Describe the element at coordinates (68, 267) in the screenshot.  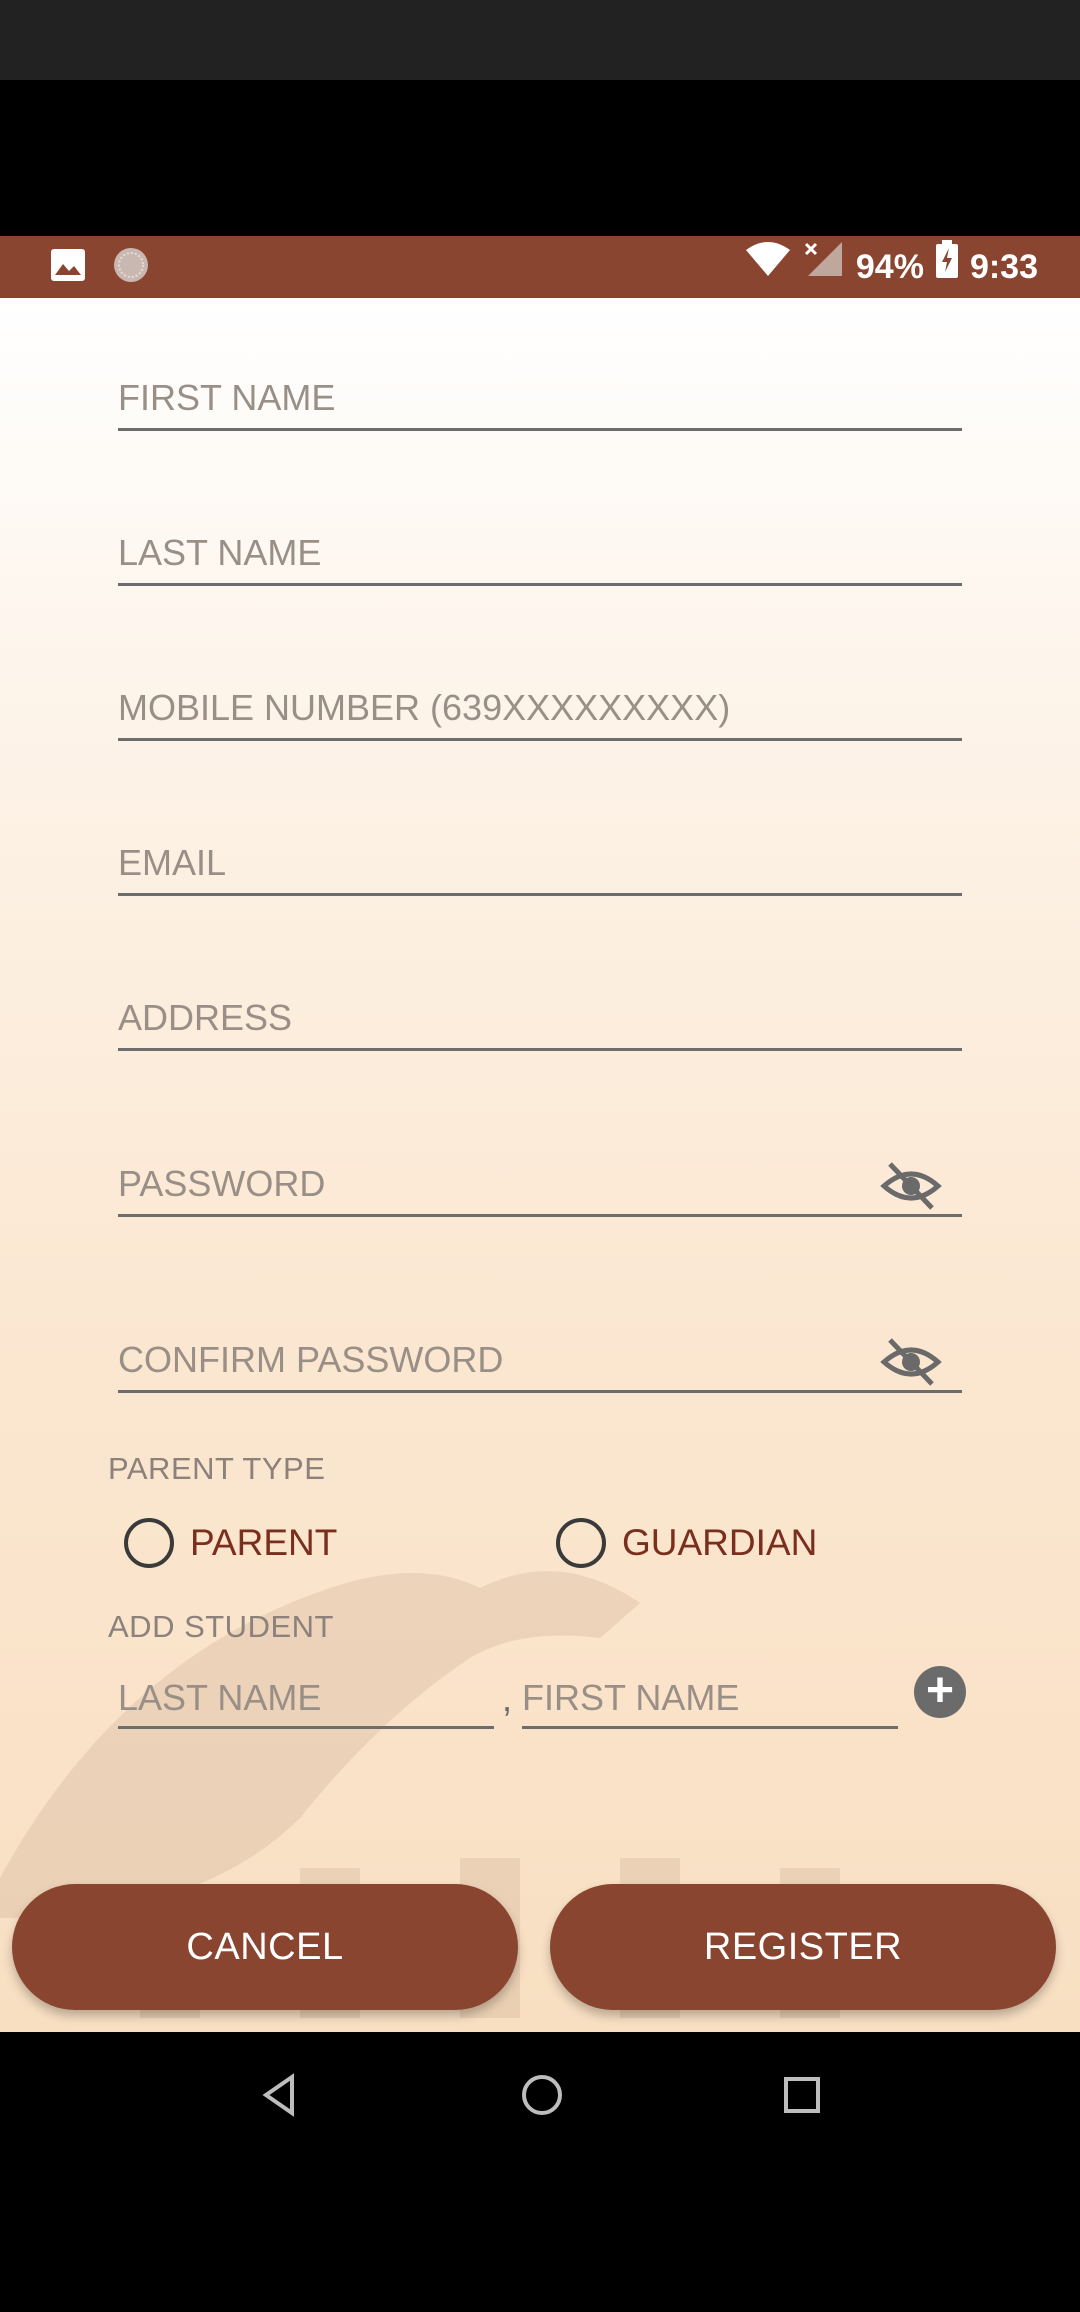
I see `image-icon` at that location.